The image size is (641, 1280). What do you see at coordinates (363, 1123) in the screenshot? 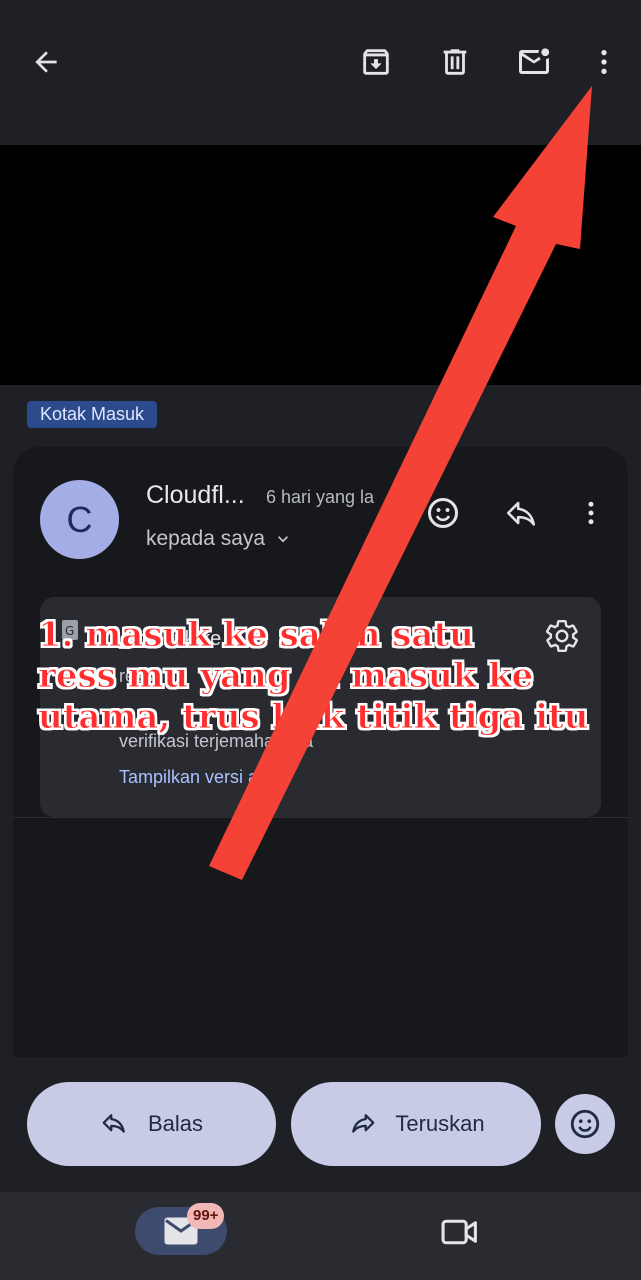
I see `forward-arrow-icon` at bounding box center [363, 1123].